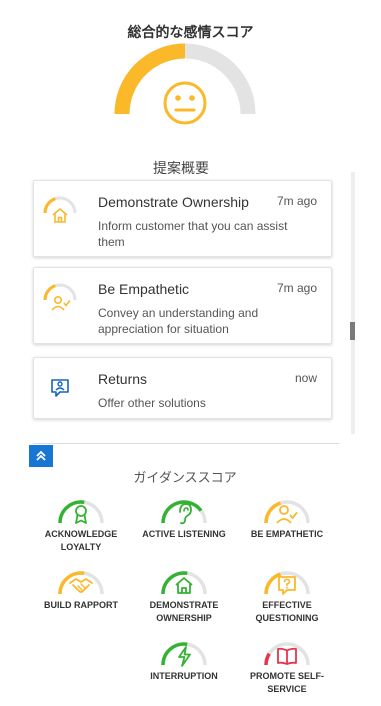 The height and width of the screenshot is (706, 381). I want to click on guidance-label: EFFECTIVE QUESTIONING, so click(287, 611).